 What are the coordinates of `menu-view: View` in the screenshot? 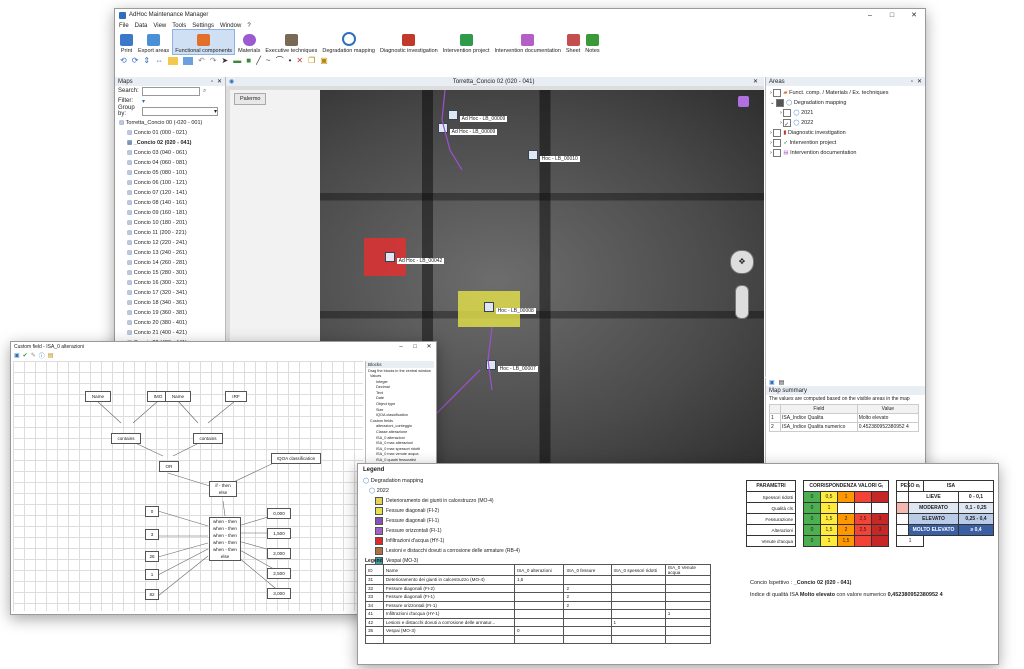 It's located at (159, 26).